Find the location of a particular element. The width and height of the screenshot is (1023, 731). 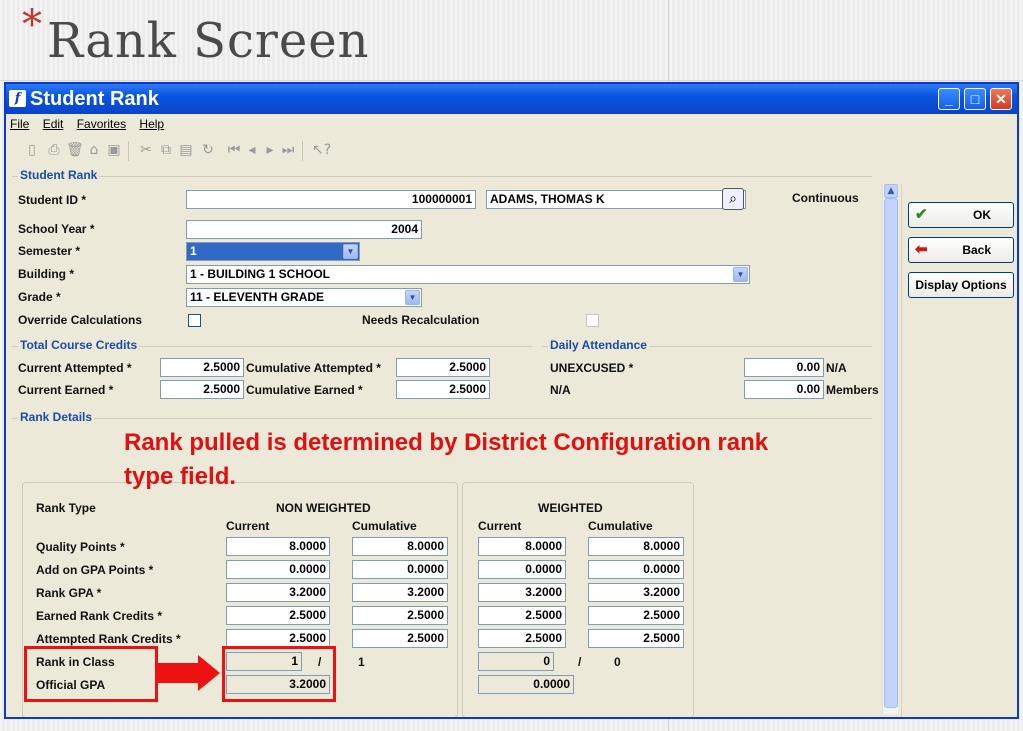

ok-label: OK is located at coordinates (982, 215).